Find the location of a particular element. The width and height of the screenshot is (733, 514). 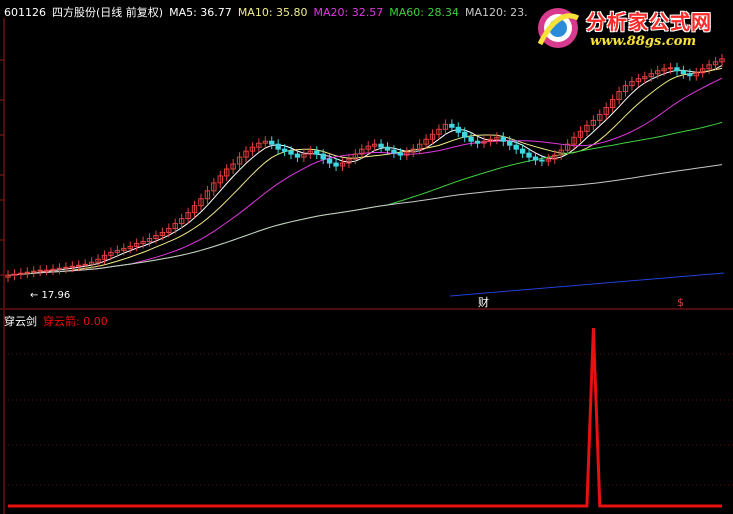

indicator-series-label: 穿云箭: 0.00 is located at coordinates (75, 321).